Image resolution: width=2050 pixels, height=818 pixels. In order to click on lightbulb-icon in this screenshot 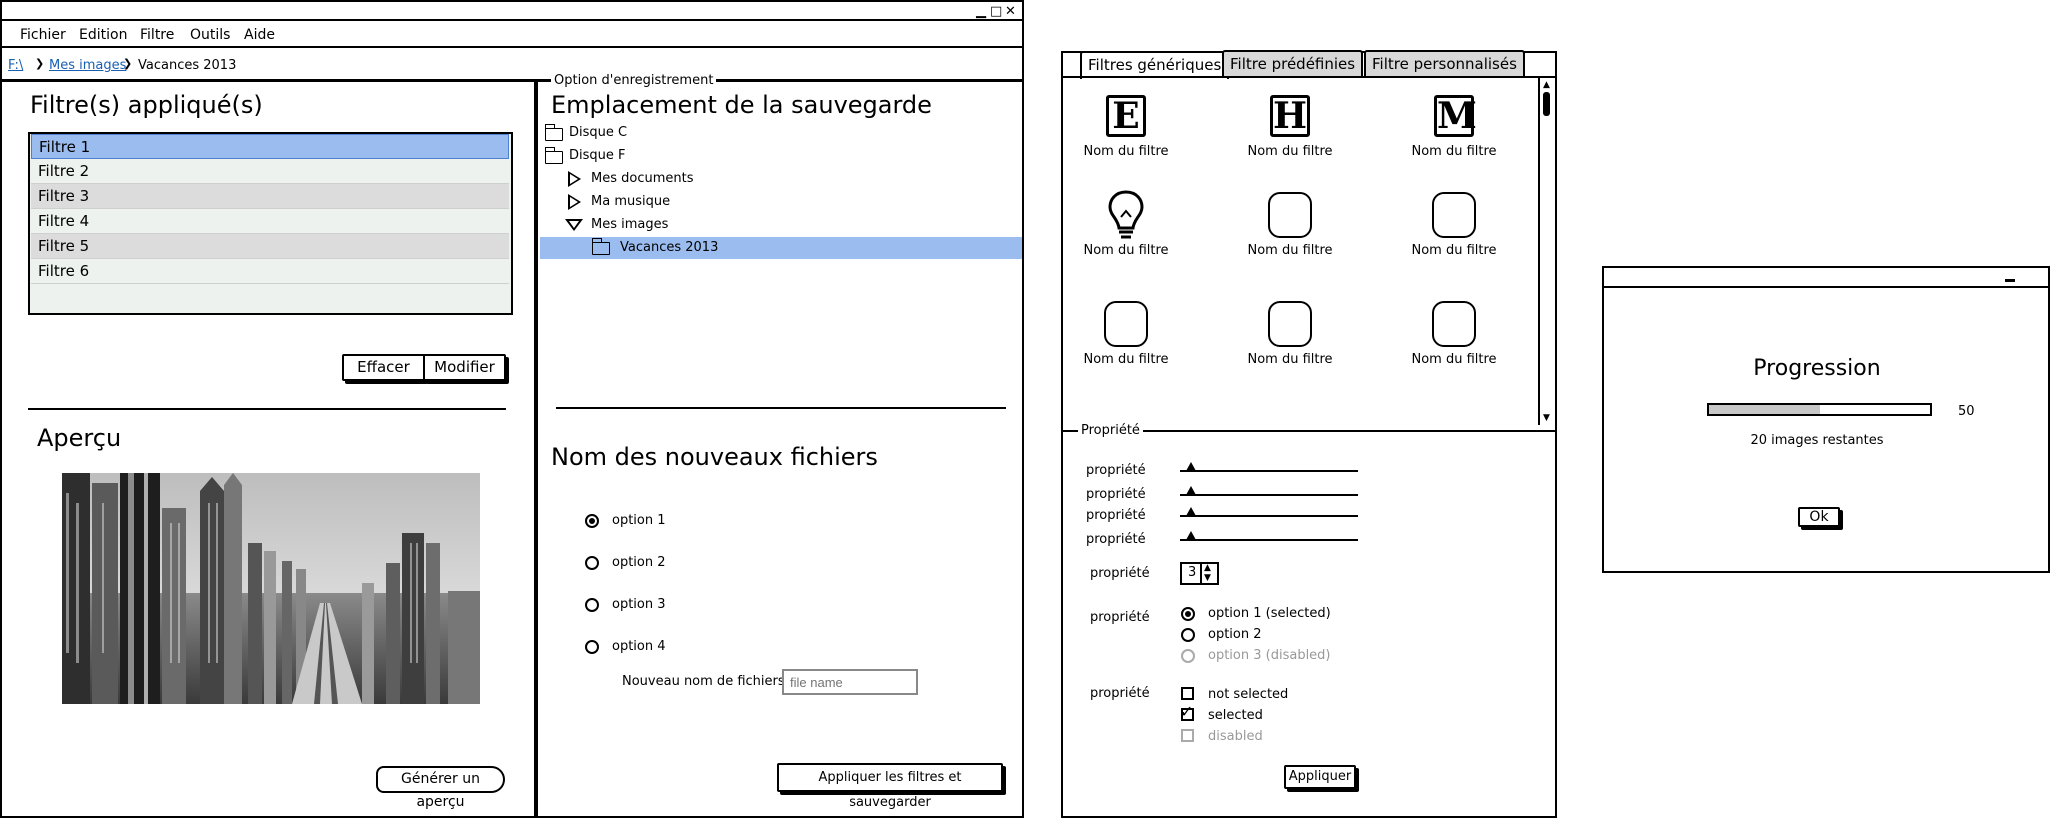, I will do `click(1126, 217)`.